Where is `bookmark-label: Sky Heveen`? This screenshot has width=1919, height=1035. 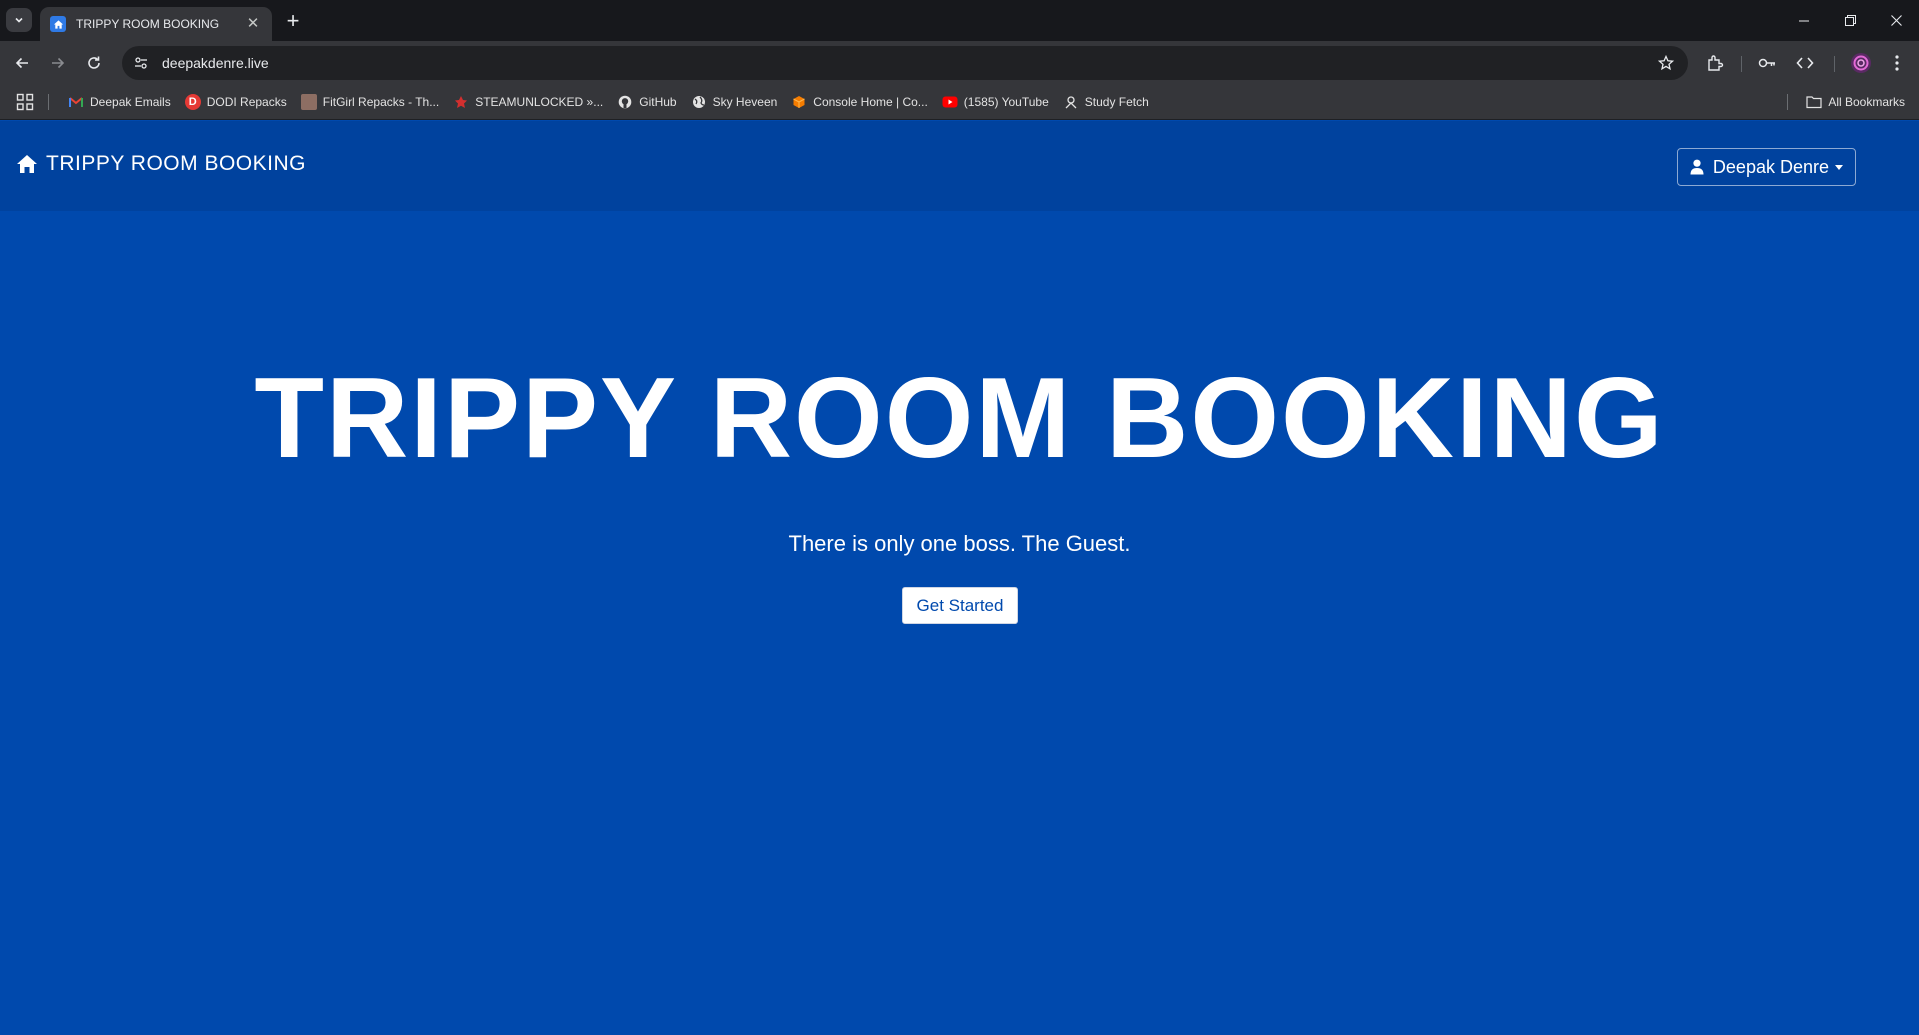
bookmark-label: Sky Heveen is located at coordinates (745, 102).